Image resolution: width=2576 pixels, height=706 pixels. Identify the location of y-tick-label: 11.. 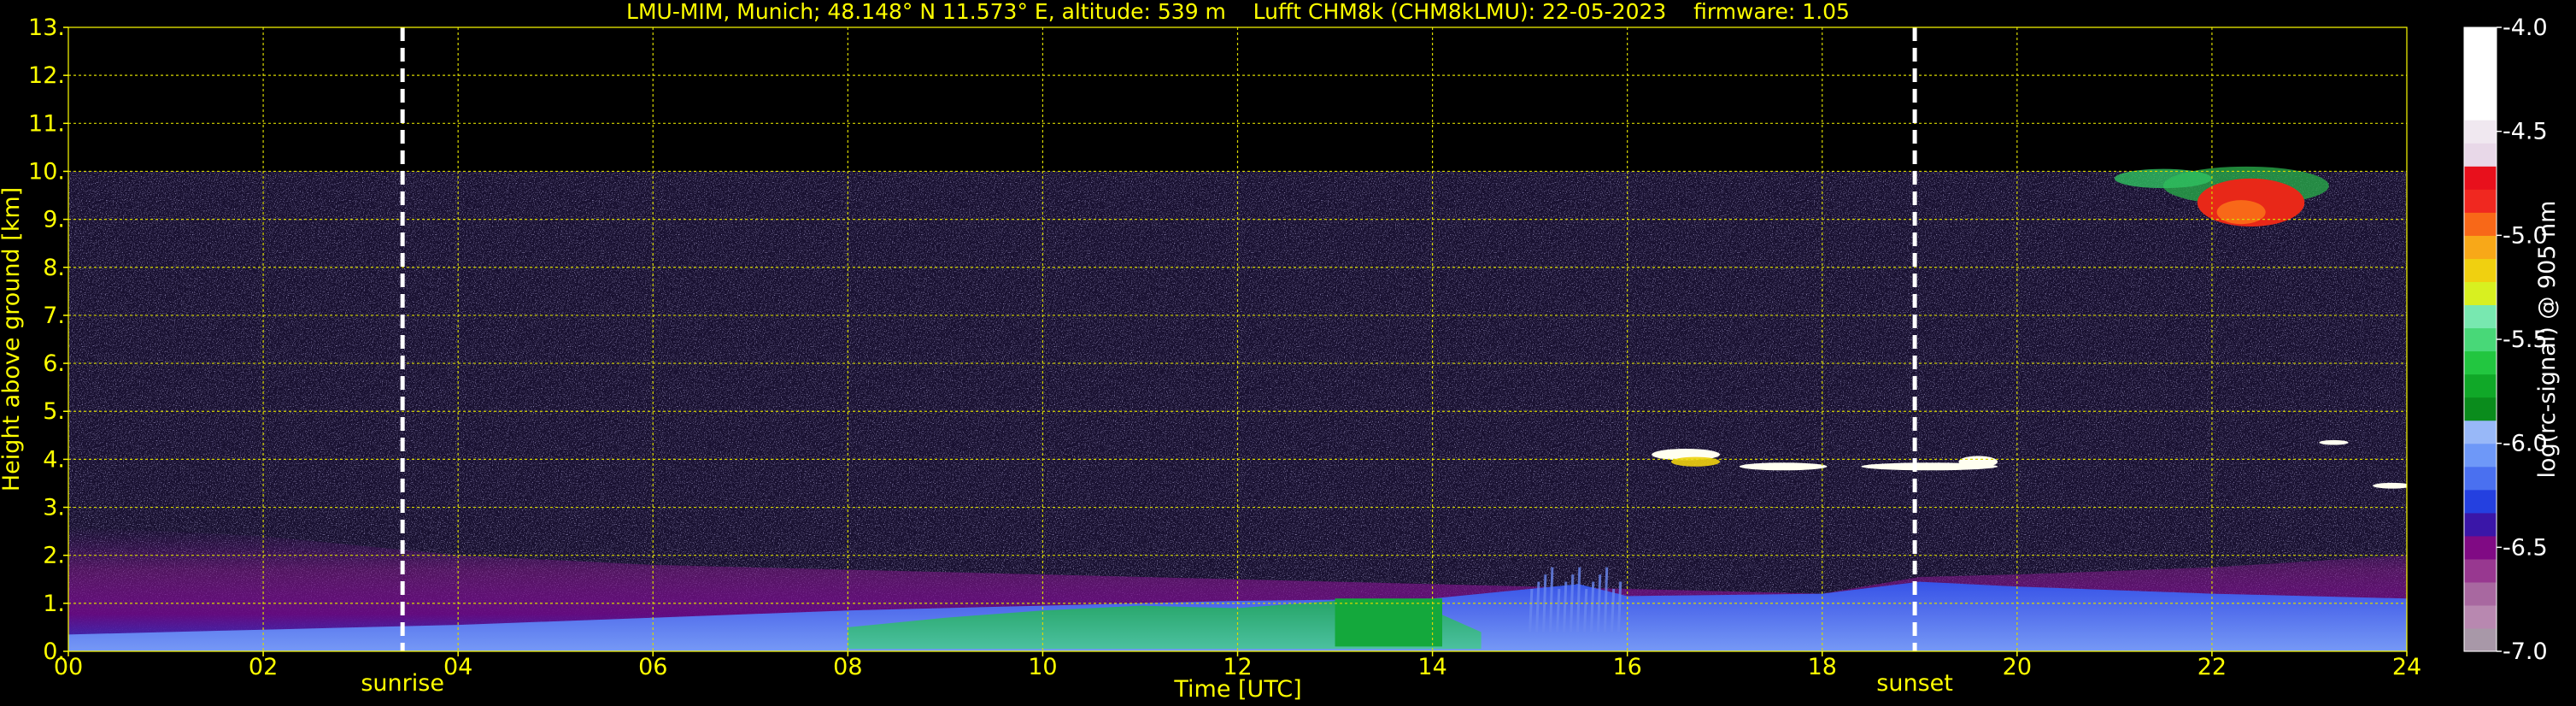
(46, 123).